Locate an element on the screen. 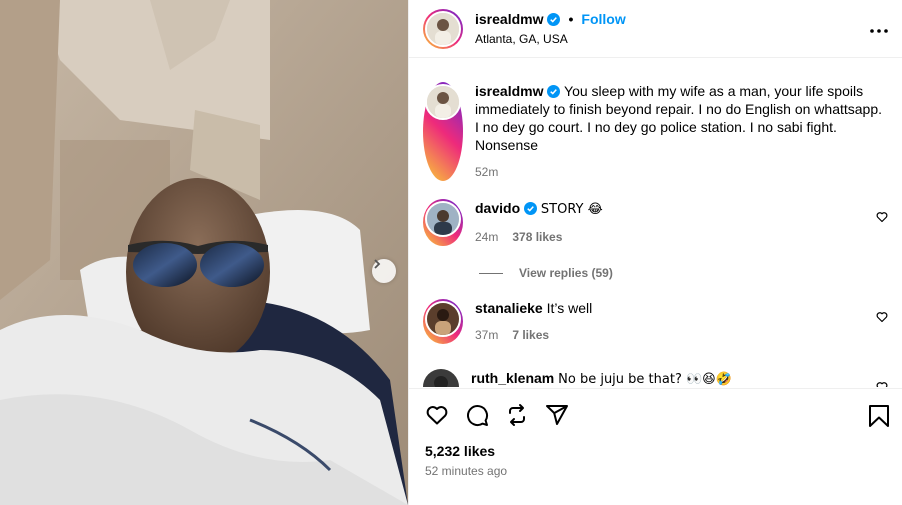  comment-item: ruth_klenam No be juju be that? 👀😆🤣 is located at coordinates (655, 378).